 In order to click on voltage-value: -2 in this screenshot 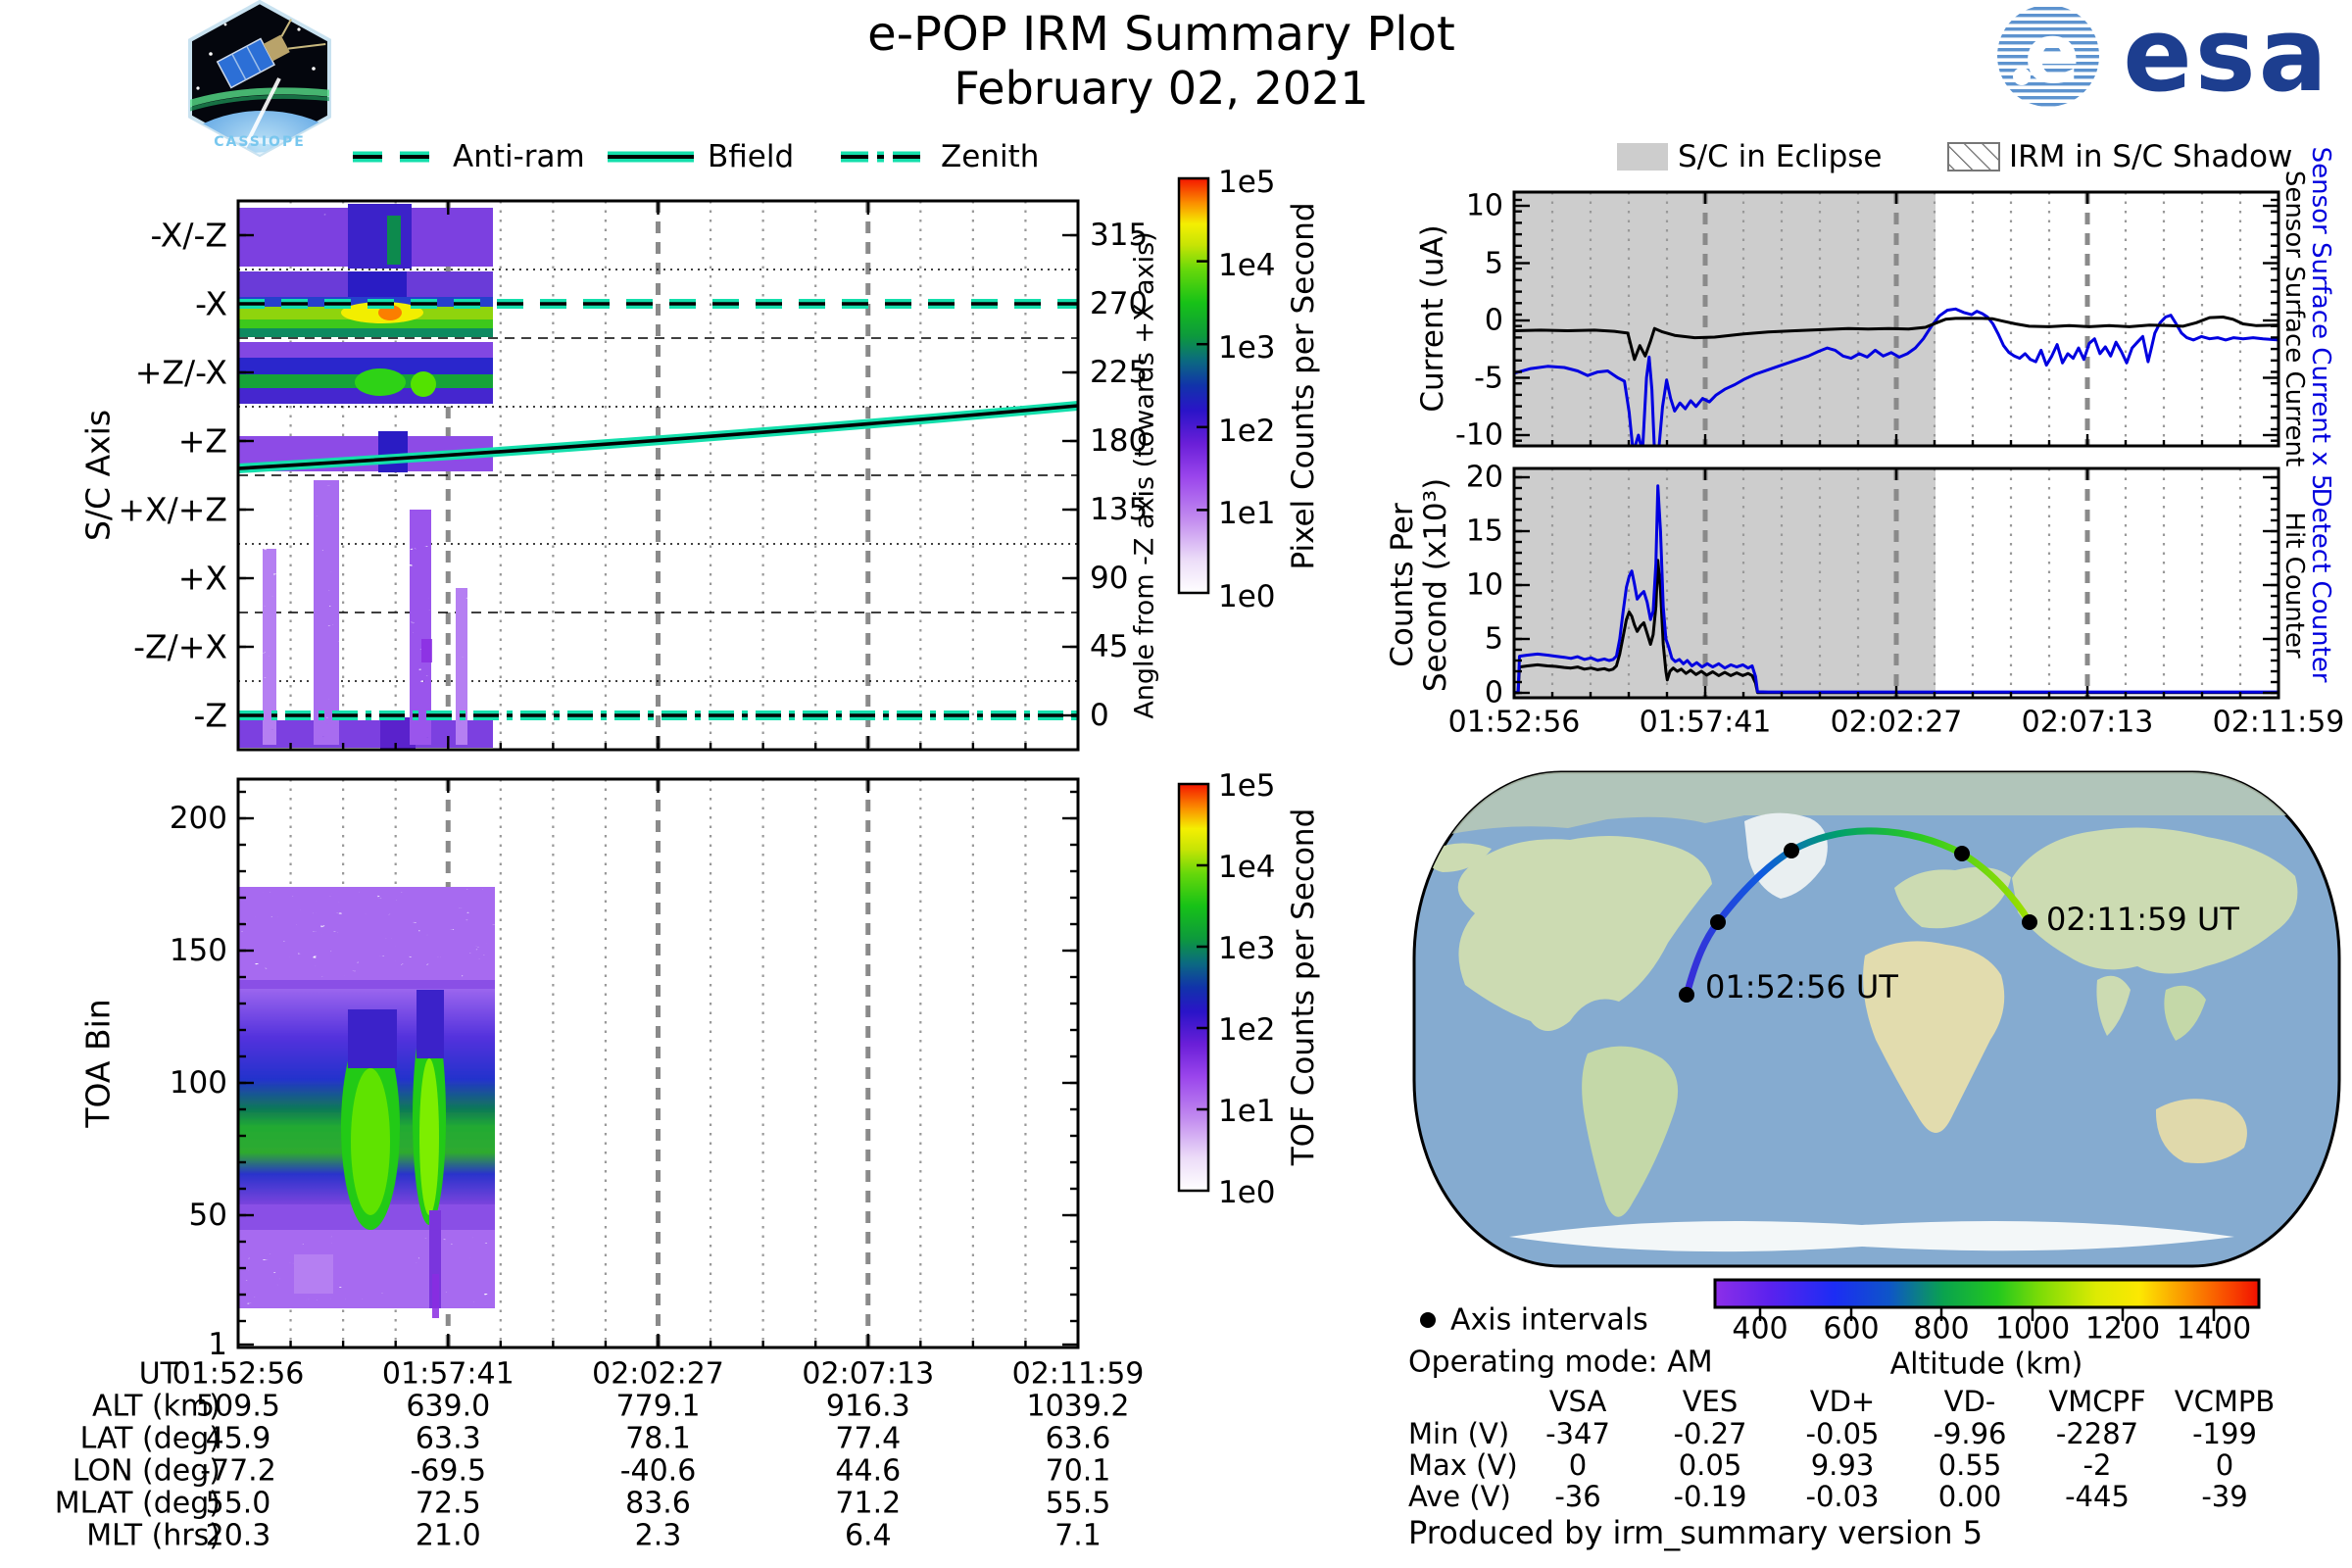, I will do `click(2097, 1465)`.